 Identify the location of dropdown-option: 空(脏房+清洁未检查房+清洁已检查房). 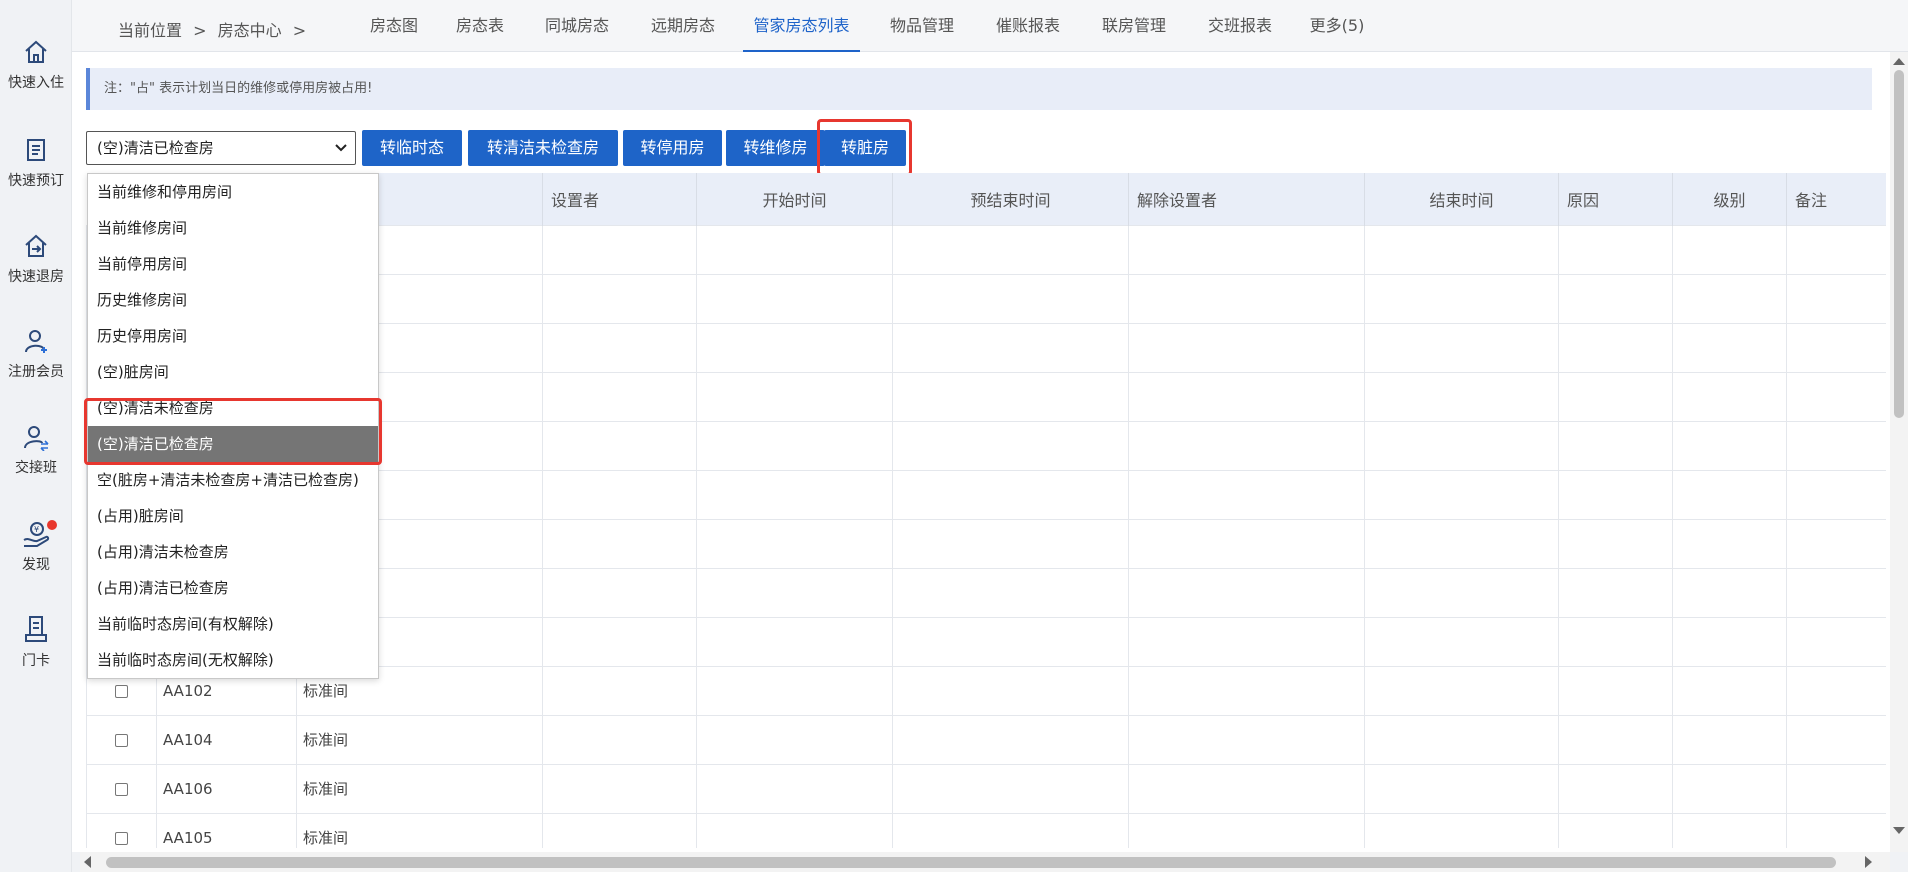
(233, 480).